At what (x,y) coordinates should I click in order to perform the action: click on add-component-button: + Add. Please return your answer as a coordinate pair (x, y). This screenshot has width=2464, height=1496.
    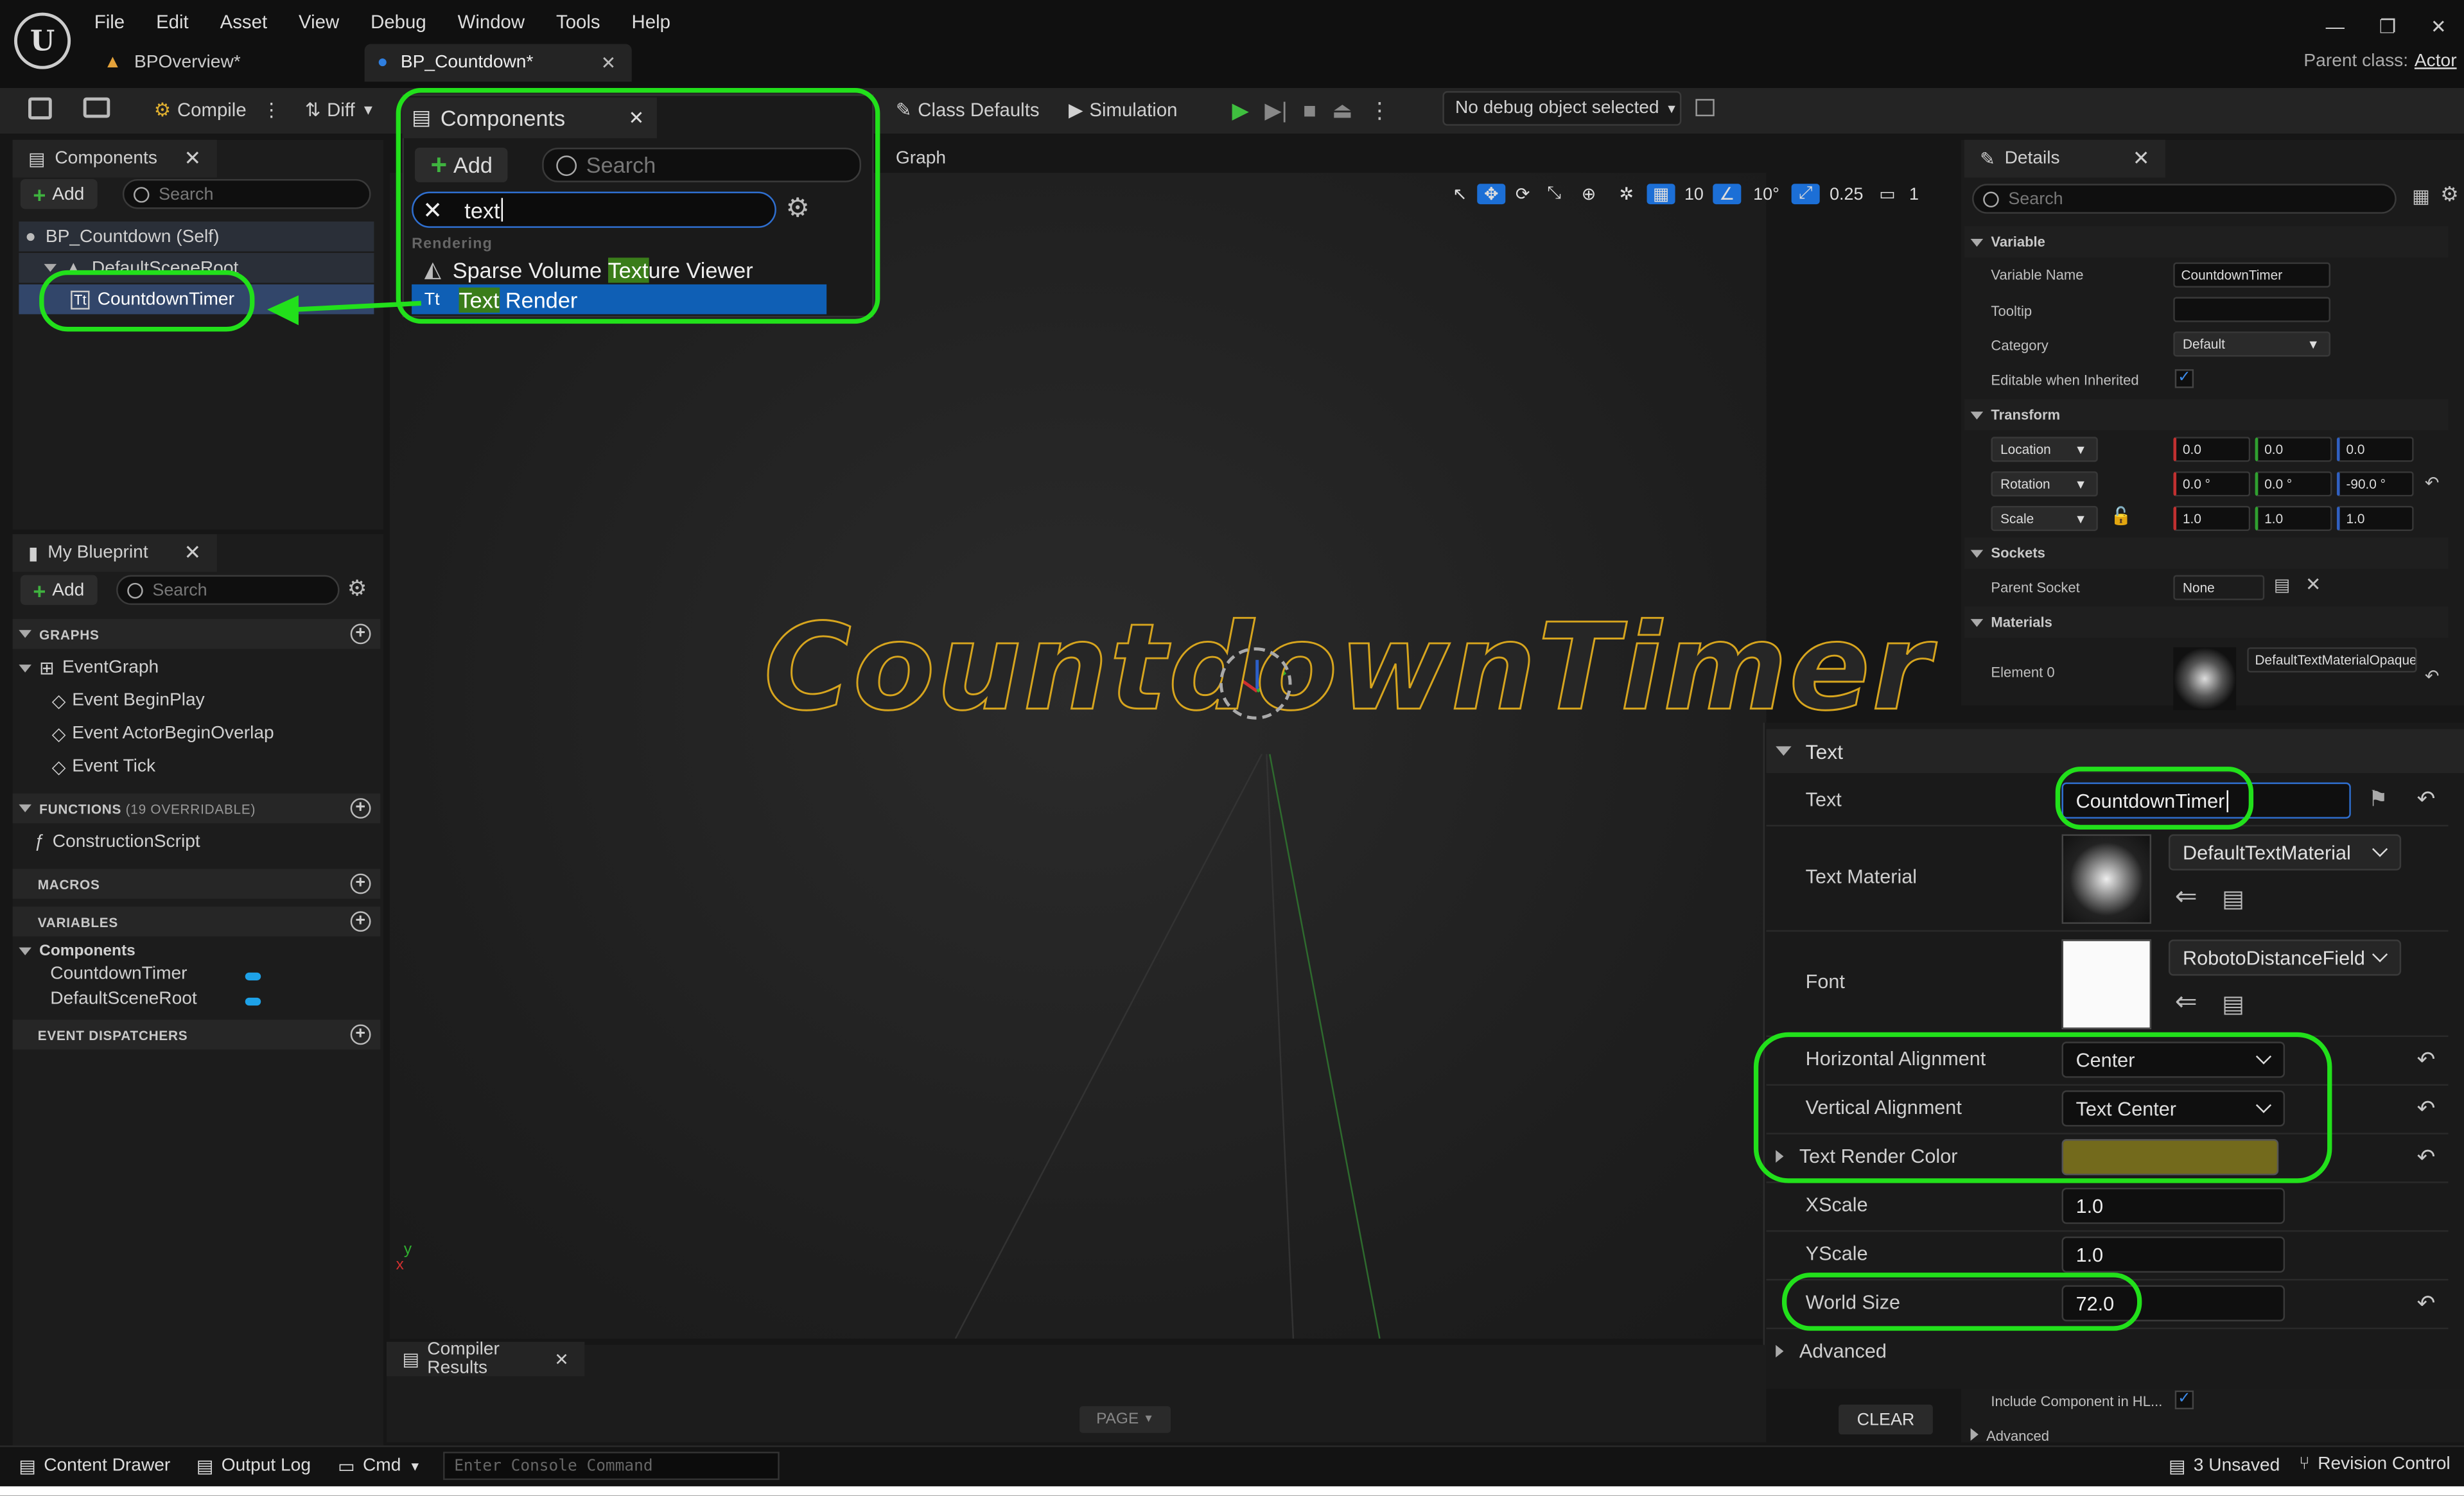
    Looking at the image, I should click on (59, 193).